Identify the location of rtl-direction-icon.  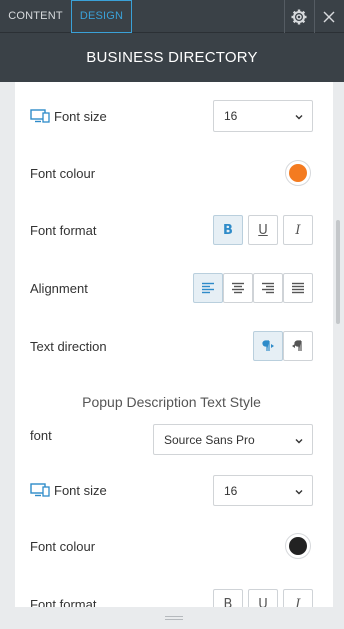
(297, 345).